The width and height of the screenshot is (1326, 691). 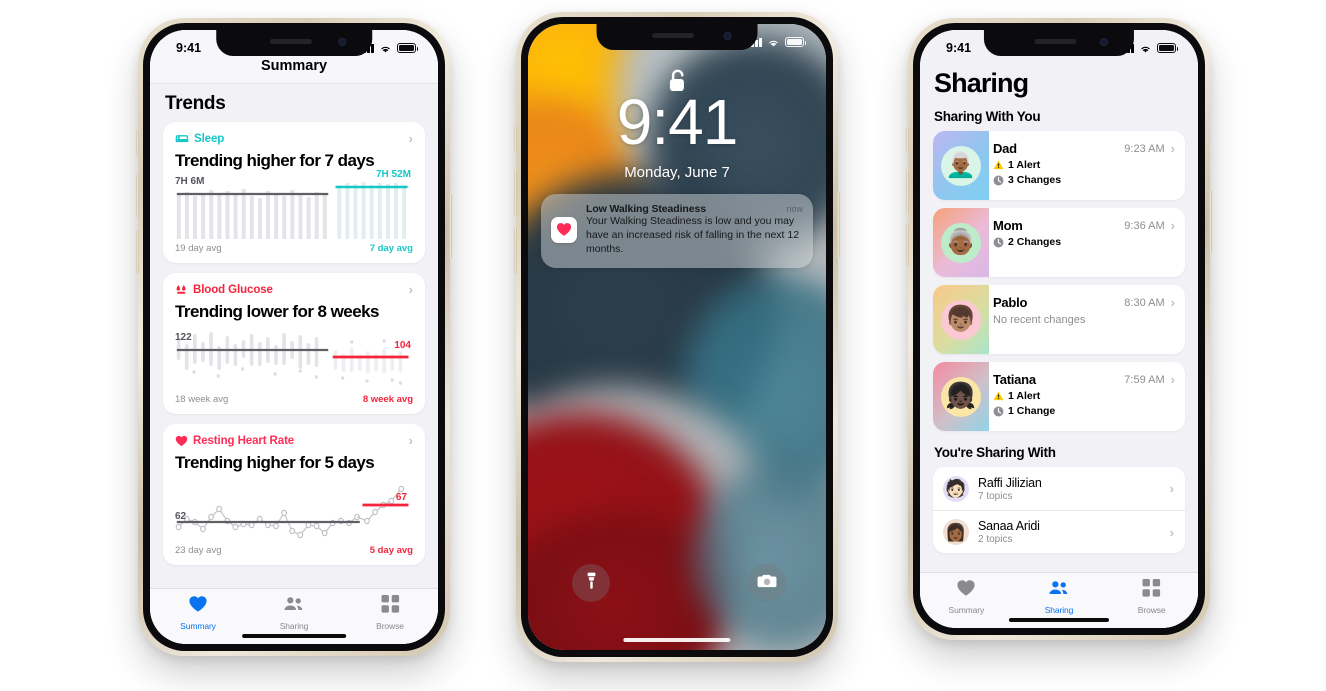 What do you see at coordinates (1009, 526) in the screenshot?
I see `contact-name: Sanaa Aridi` at bounding box center [1009, 526].